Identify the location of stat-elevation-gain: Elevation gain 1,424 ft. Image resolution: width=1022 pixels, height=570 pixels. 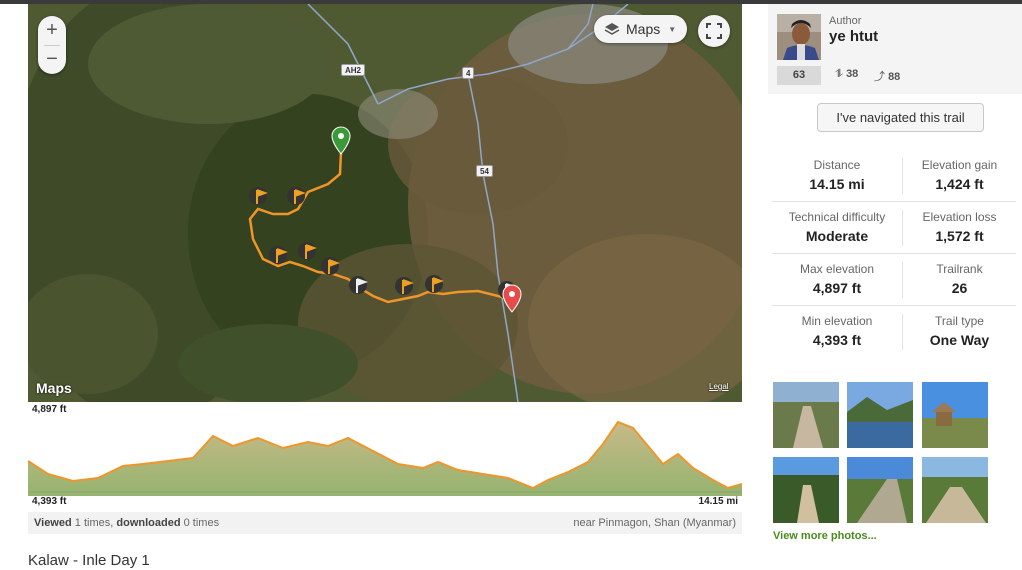
(959, 175).